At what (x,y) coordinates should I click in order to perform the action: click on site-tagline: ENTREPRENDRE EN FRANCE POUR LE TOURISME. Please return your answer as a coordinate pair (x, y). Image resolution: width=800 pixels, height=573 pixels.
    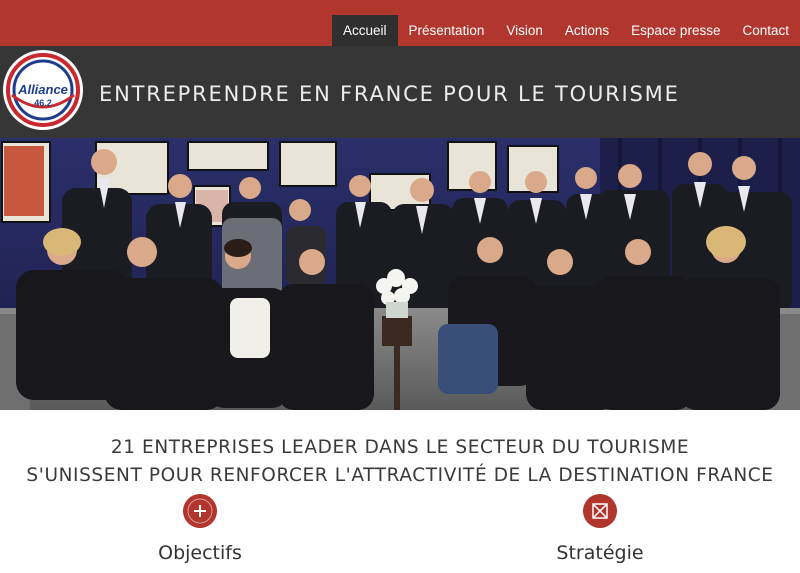
    Looking at the image, I should click on (389, 94).